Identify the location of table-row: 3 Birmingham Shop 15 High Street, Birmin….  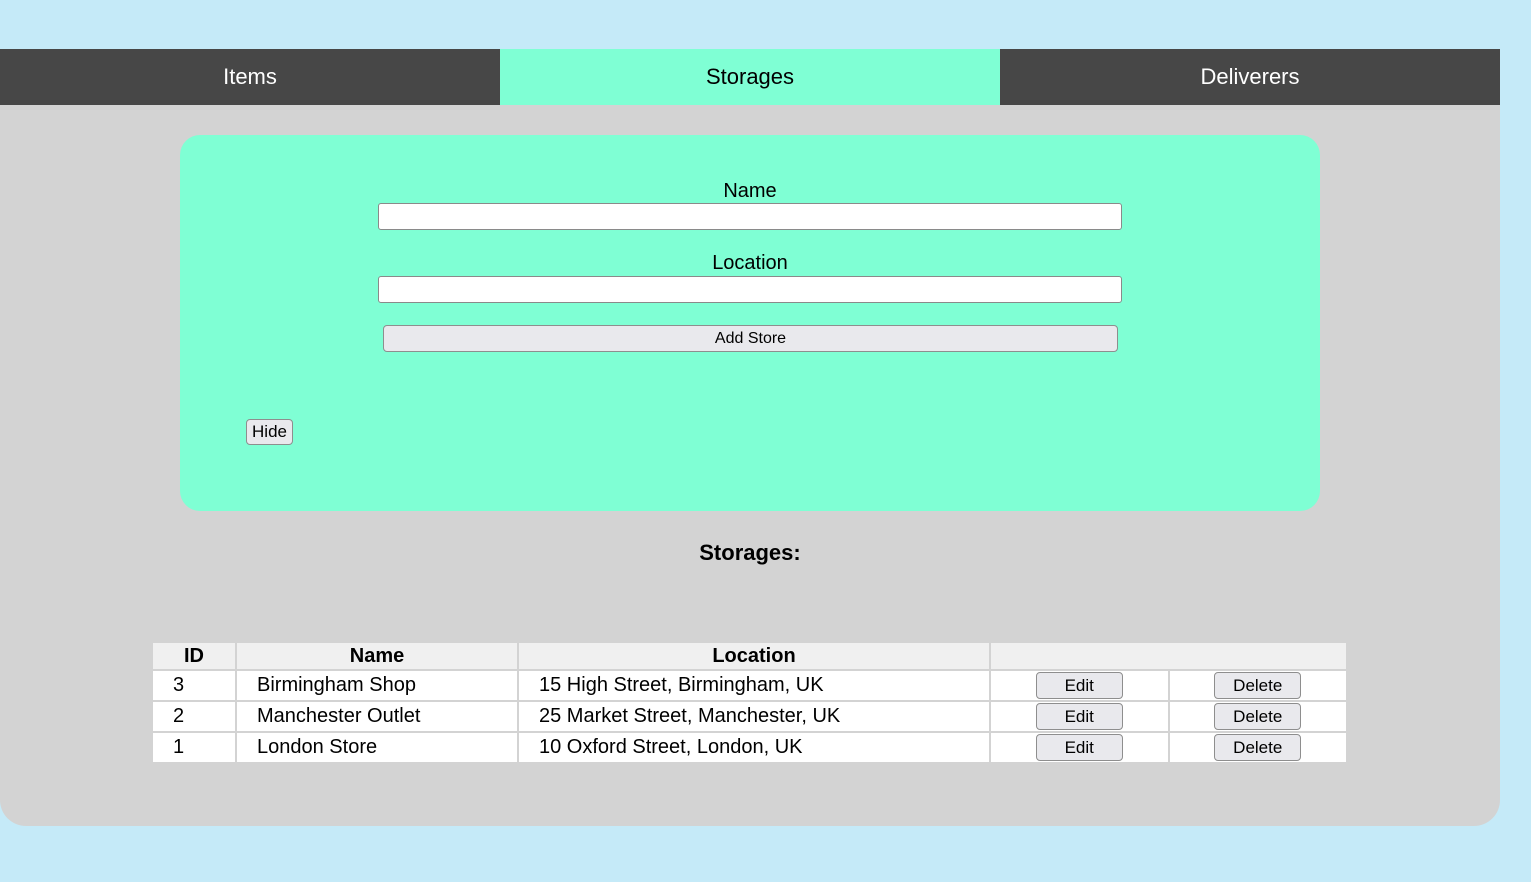
(749, 685).